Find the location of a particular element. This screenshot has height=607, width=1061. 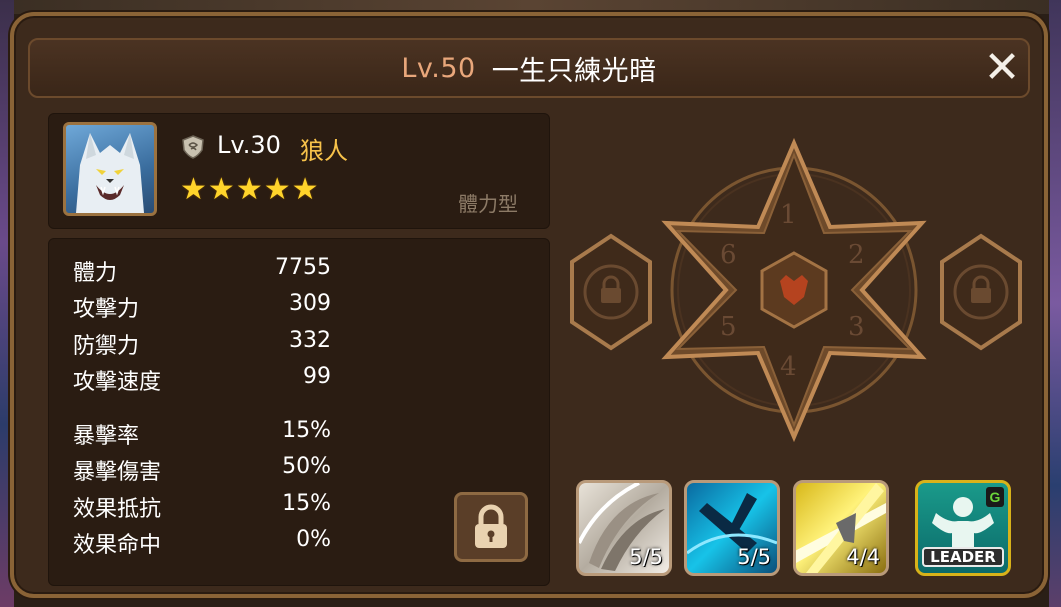

close-button: ✕ is located at coordinates (1002, 68).